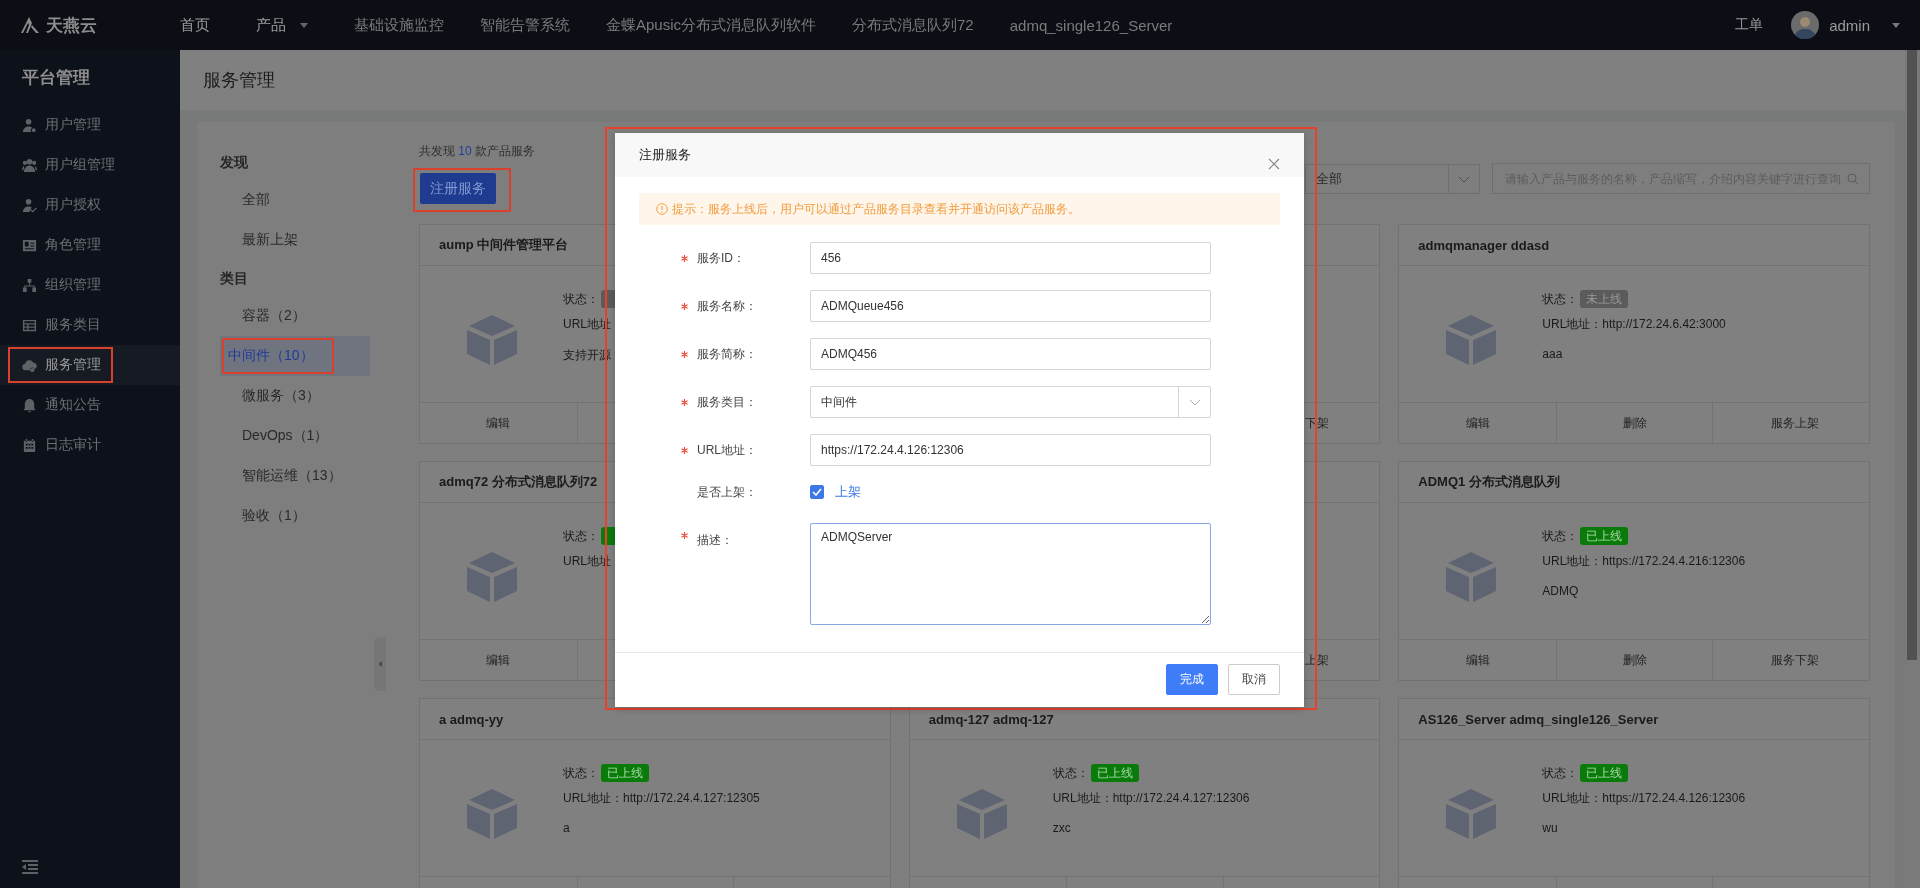 The image size is (1920, 888). Describe the element at coordinates (30, 25) in the screenshot. I see `swallow-logo-icon` at that location.